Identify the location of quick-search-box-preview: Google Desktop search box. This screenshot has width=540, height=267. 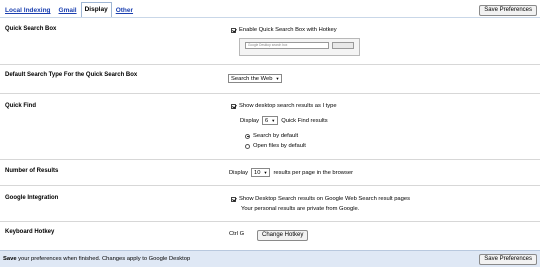
(299, 47).